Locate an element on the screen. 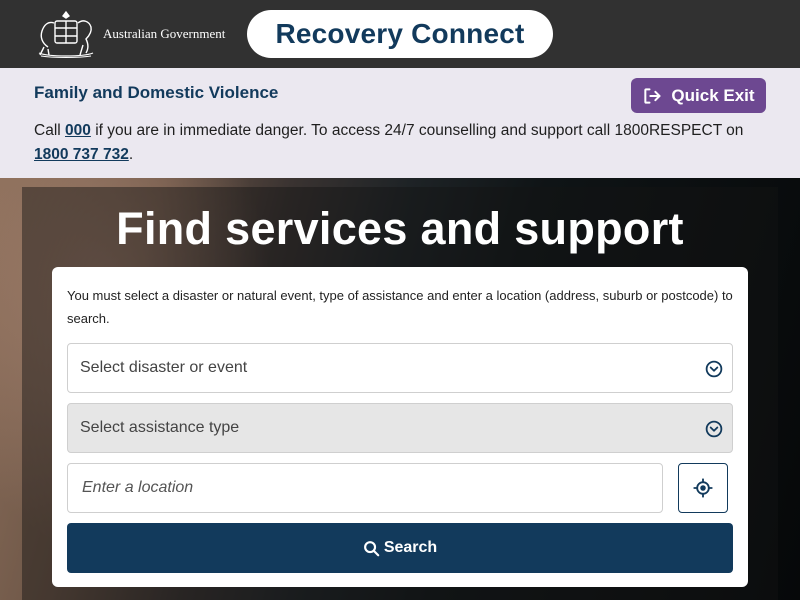  emergency-phone-link: 000 is located at coordinates (78, 130).